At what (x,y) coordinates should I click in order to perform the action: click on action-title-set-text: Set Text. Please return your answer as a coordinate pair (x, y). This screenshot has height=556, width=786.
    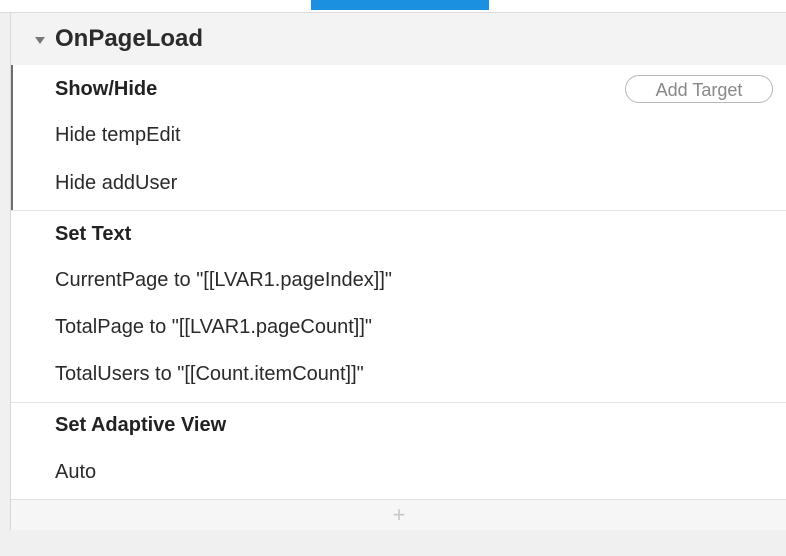
    Looking at the image, I should click on (93, 234).